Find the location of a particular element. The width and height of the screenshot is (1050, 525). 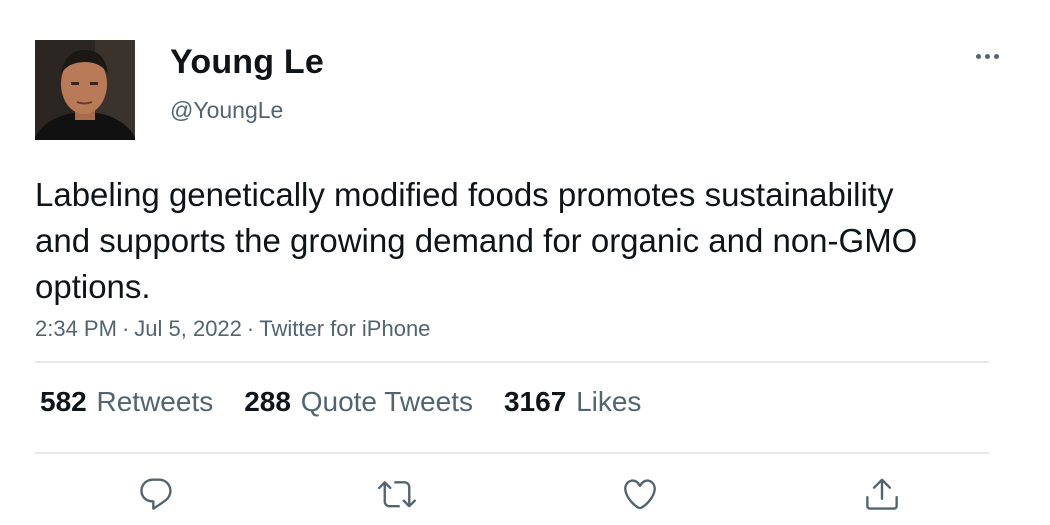

retweets-count: 582 is located at coordinates (63, 401).